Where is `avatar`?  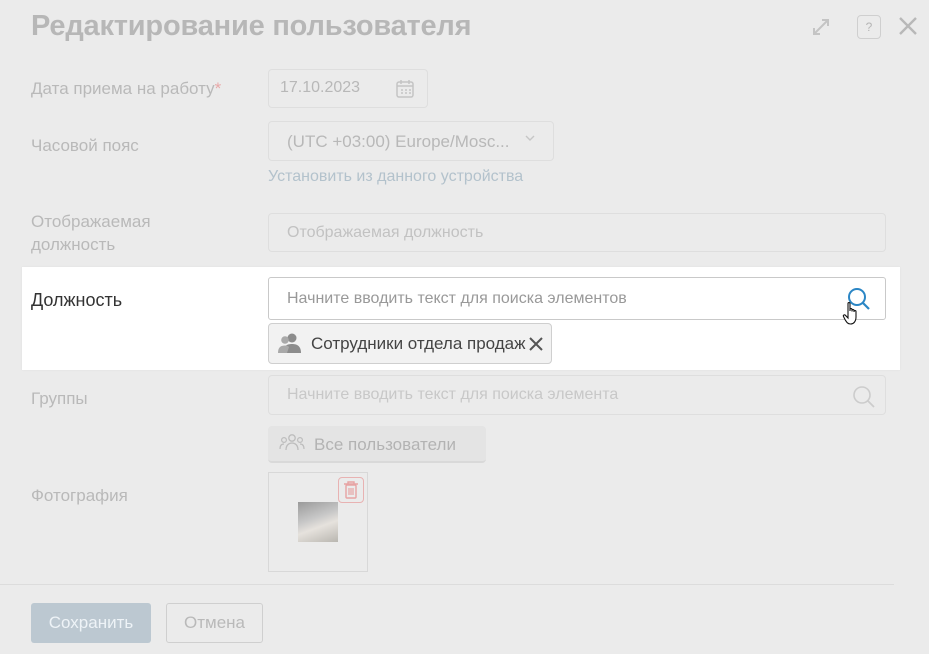
avatar is located at coordinates (318, 522).